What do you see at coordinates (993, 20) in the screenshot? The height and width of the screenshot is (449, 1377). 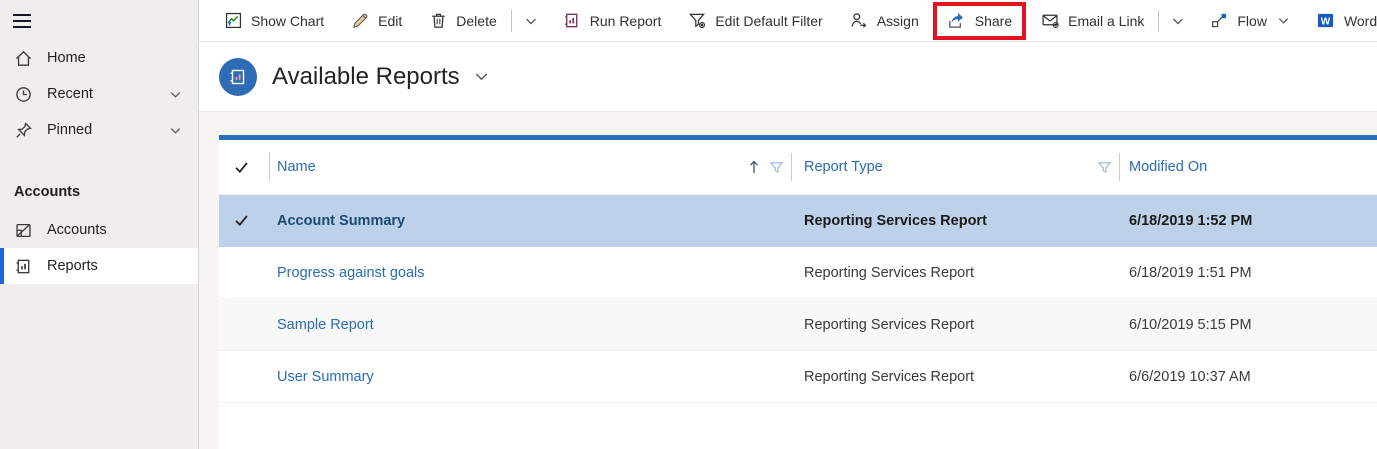 I see `toolbar-button-label: Share` at bounding box center [993, 20].